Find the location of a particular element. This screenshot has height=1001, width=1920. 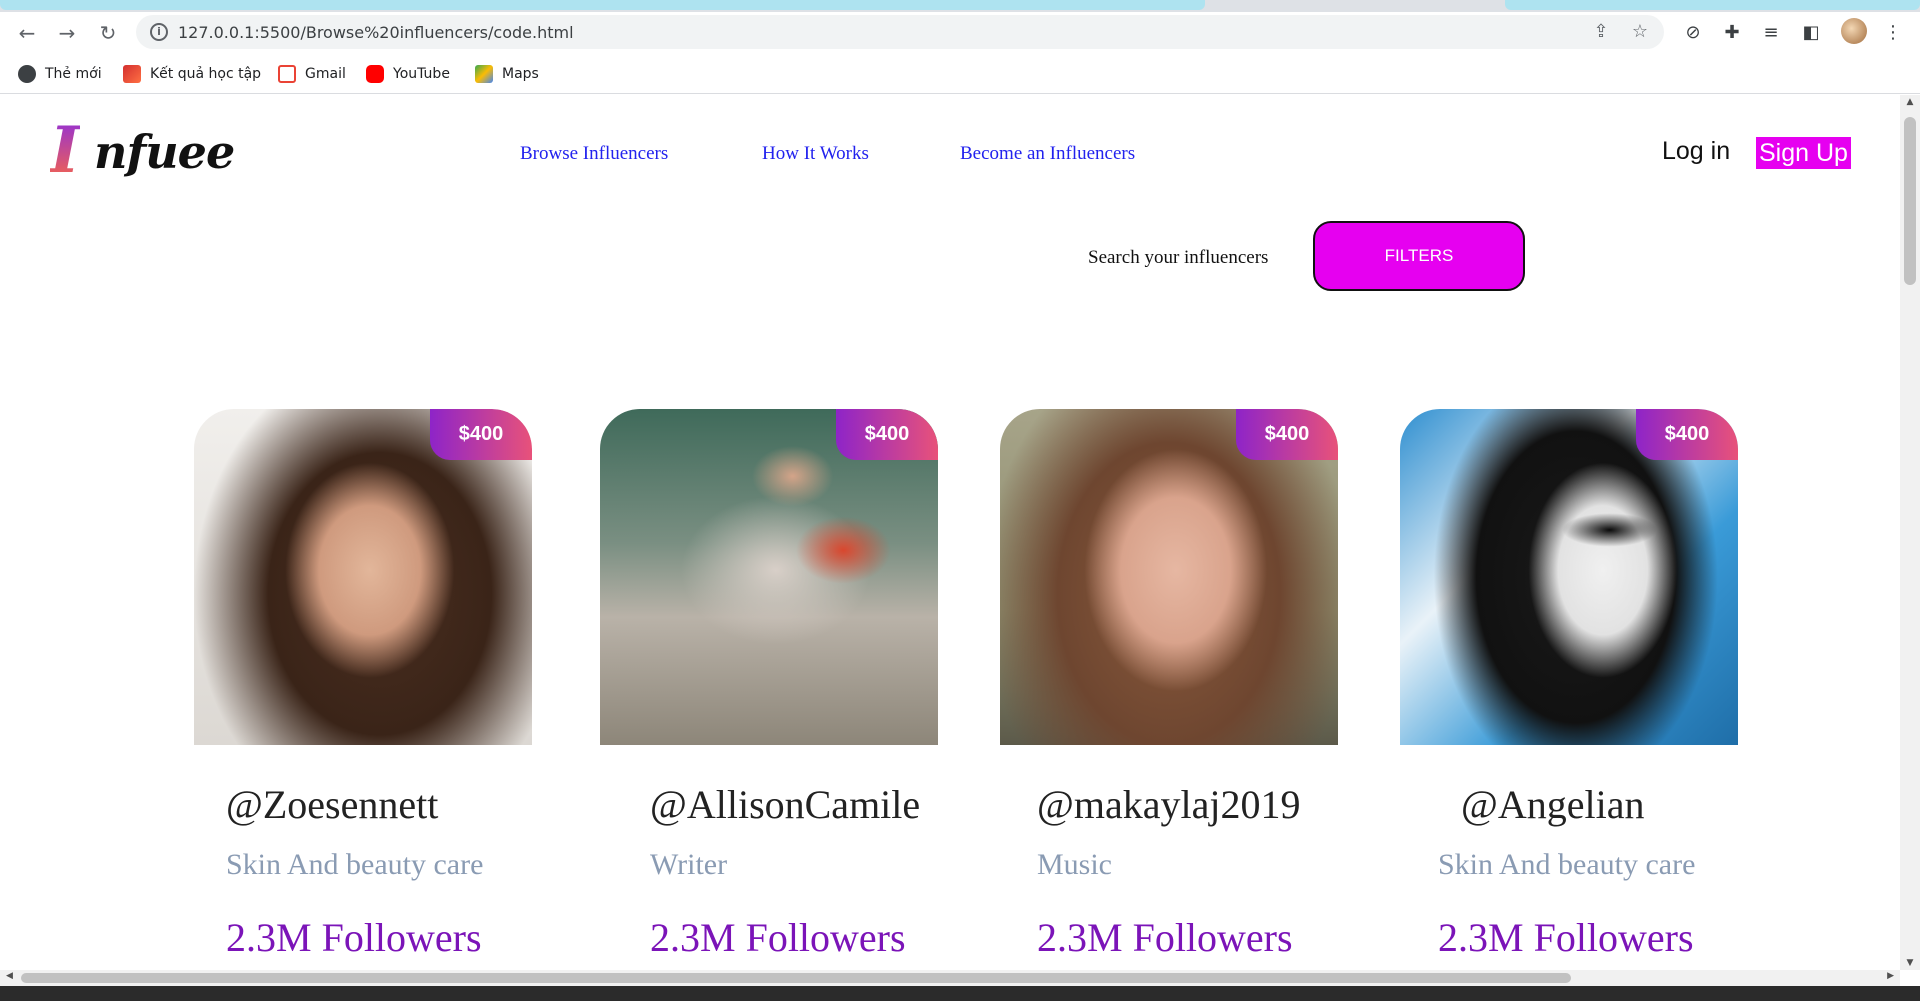

login-link: Log in is located at coordinates (1696, 151).